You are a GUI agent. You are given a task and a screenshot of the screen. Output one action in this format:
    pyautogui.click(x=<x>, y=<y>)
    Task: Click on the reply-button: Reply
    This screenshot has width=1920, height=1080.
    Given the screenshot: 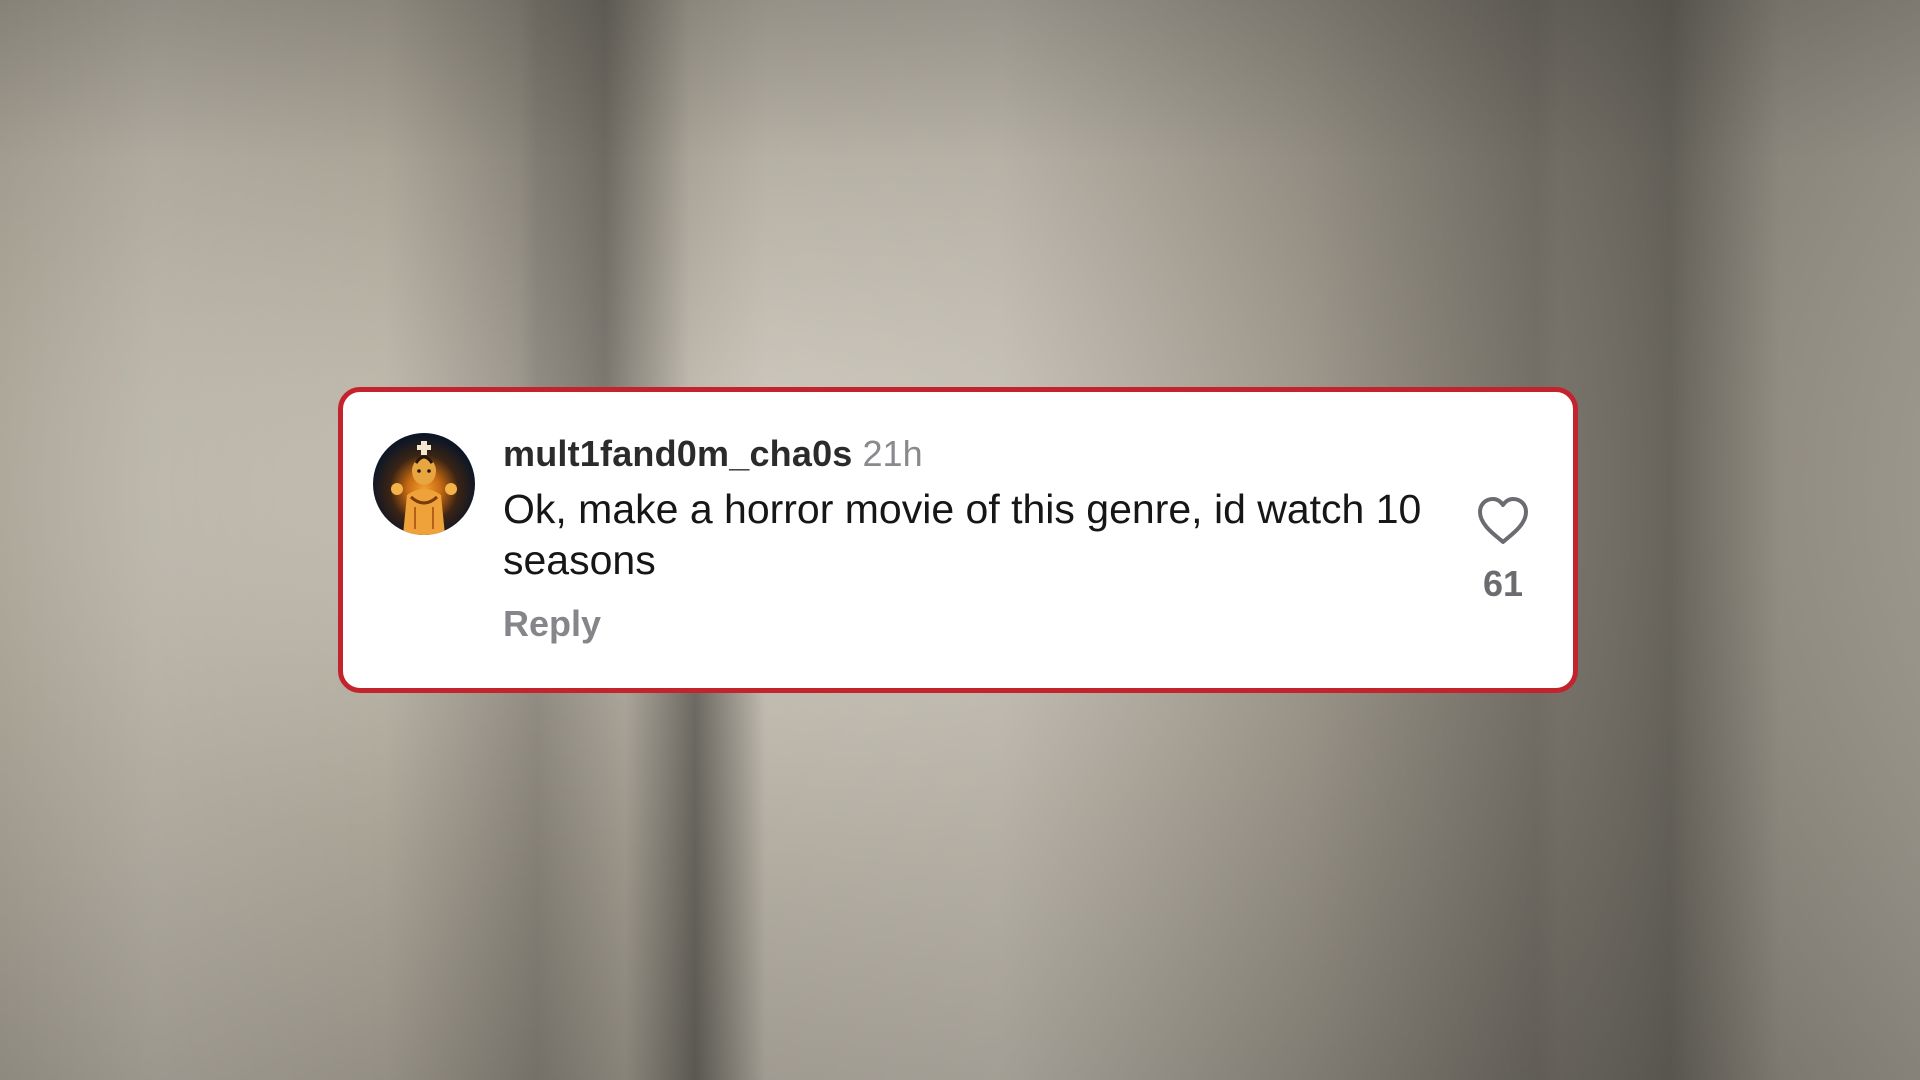 What is the action you would take?
    pyautogui.click(x=552, y=624)
    